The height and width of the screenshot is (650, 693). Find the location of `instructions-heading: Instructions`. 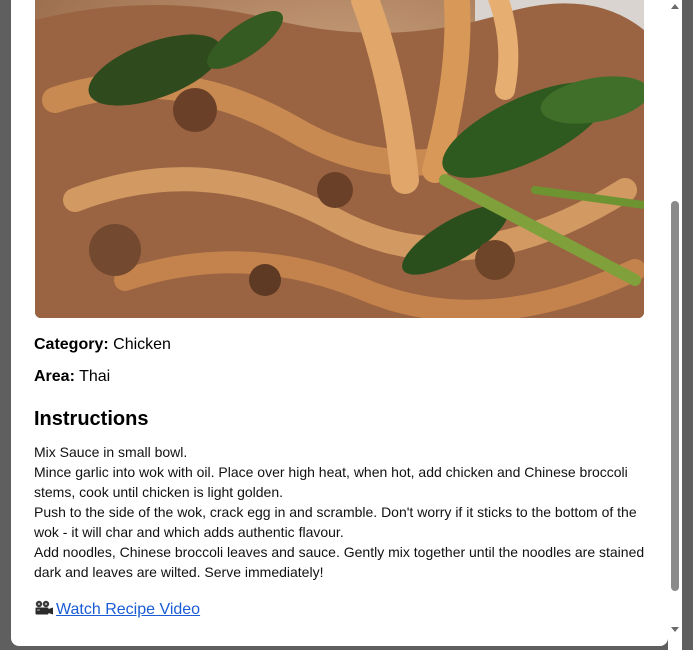

instructions-heading: Instructions is located at coordinates (91, 419).